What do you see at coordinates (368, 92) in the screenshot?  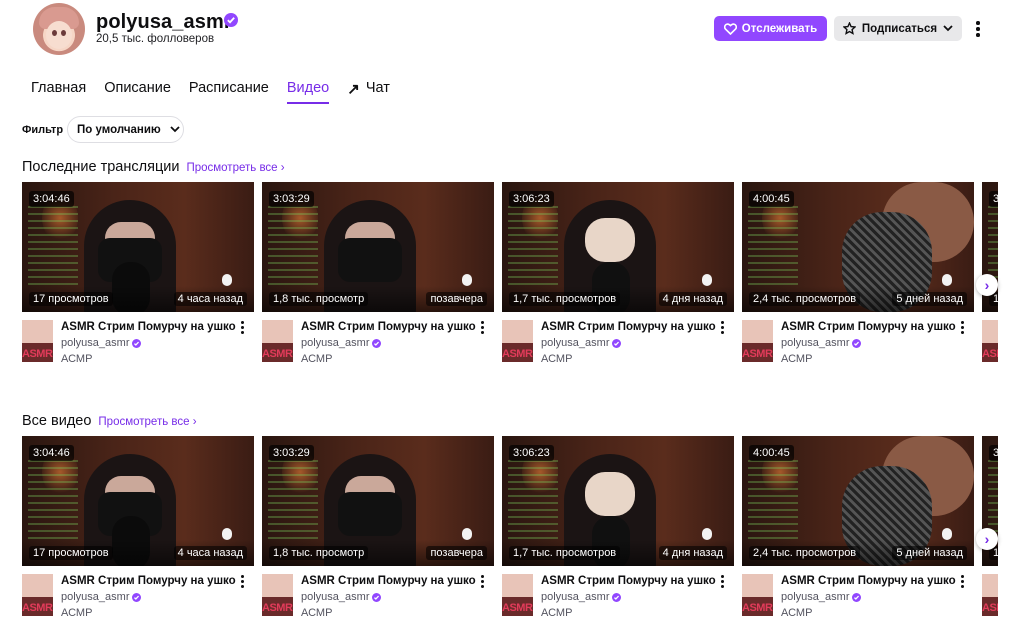 I see `tab-chat: ↗ Чат` at bounding box center [368, 92].